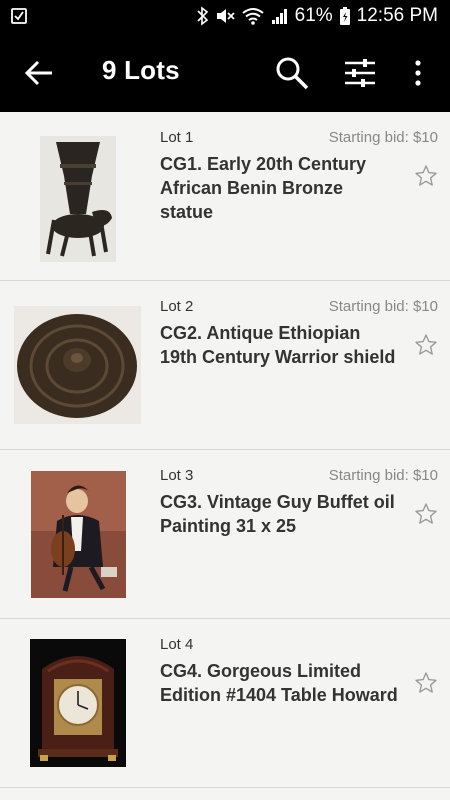 This screenshot has width=450, height=800. I want to click on clock-time: 12:56 PM, so click(397, 15).